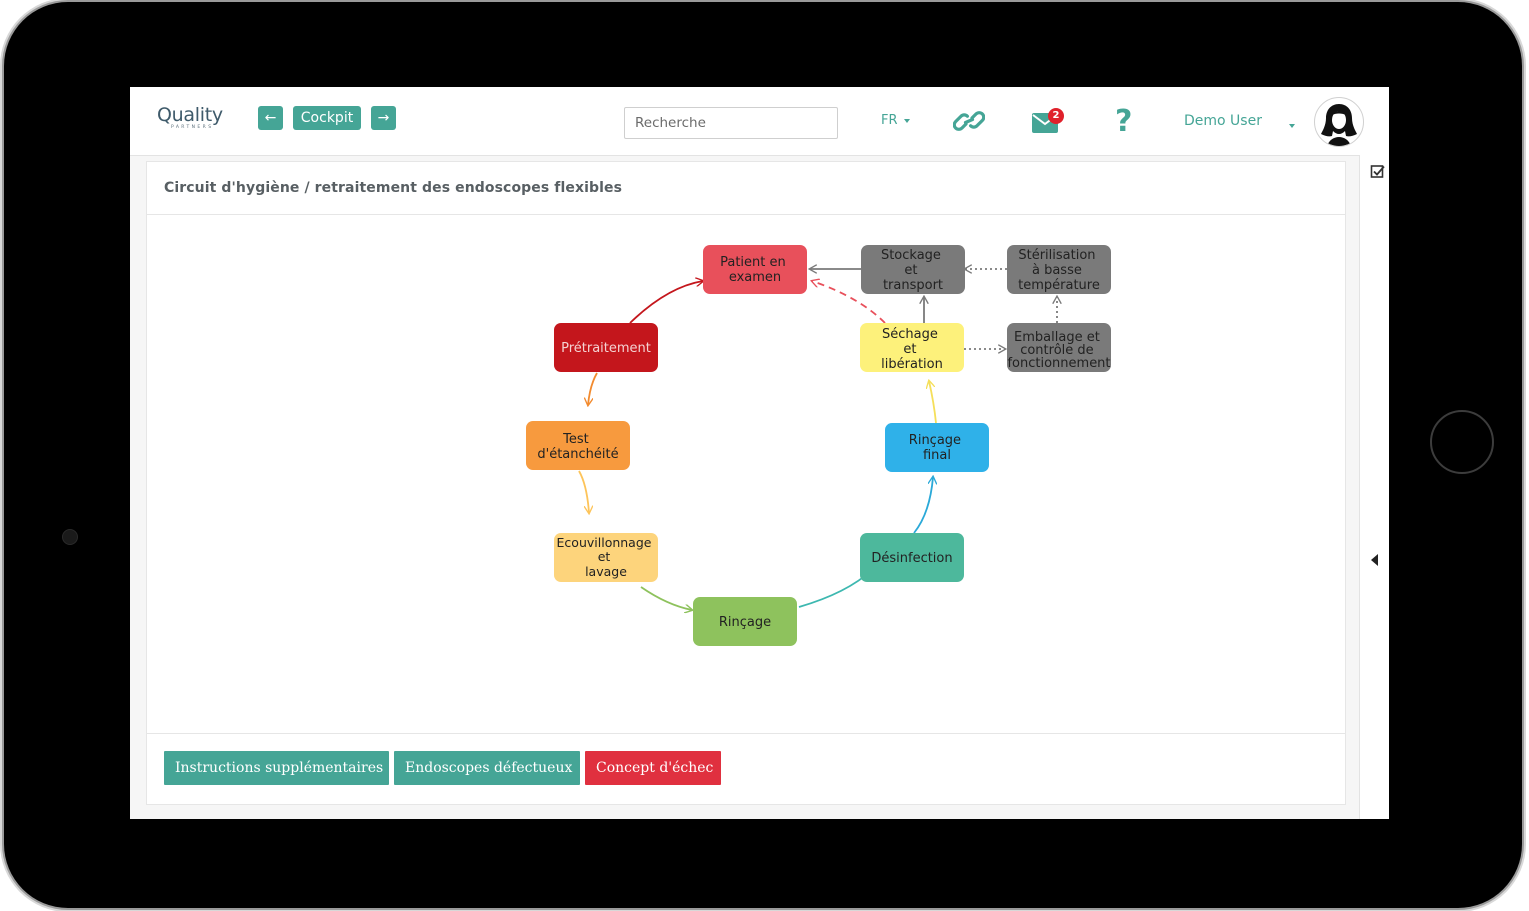 This screenshot has height=911, width=1529. I want to click on svg-text: Prétraitement, so click(606, 348).